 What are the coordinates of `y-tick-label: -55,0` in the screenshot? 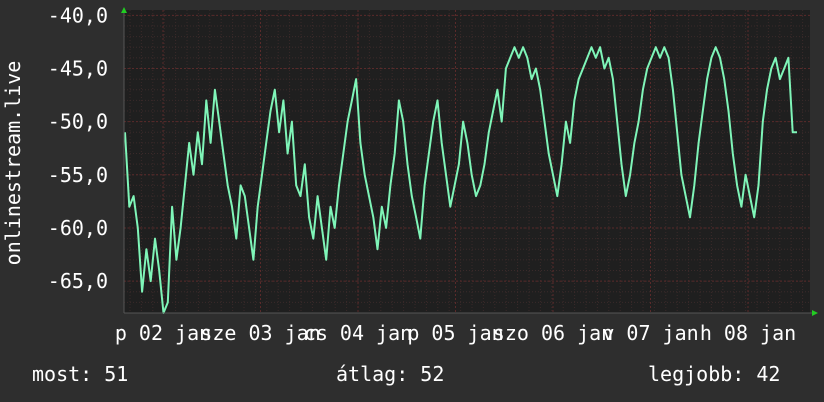 It's located at (78, 175).